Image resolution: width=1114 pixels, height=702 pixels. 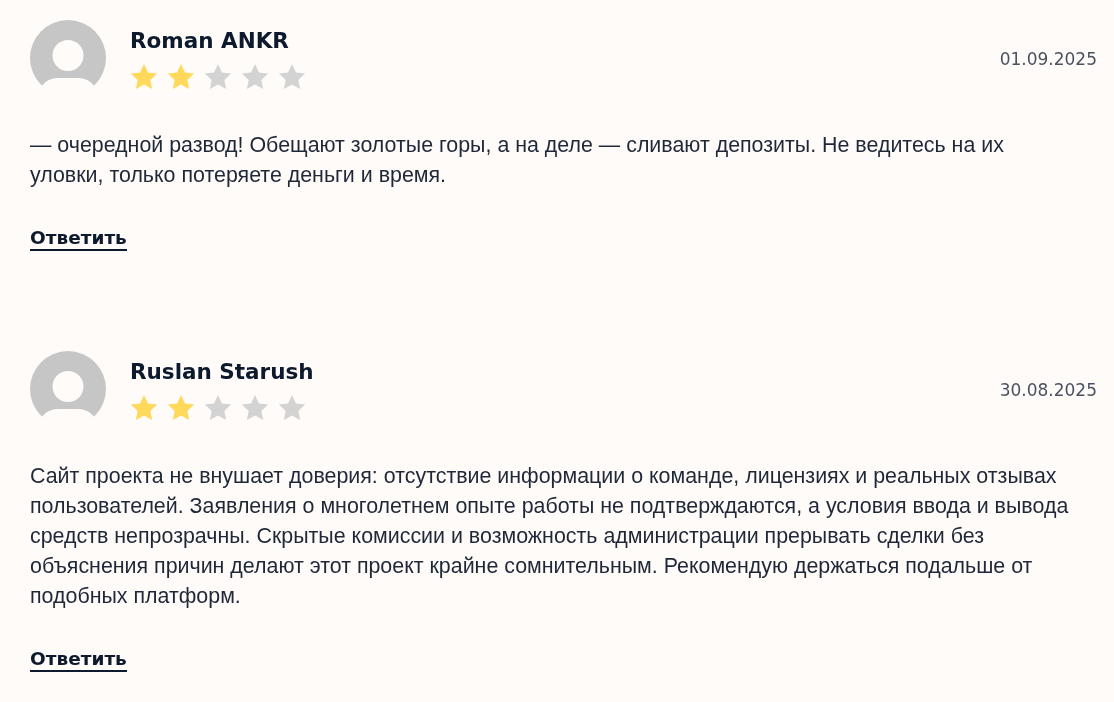 I want to click on review-text: — очередной развод! Обещают золотые горы, а на деле — сливают депозиты. Не ведитесь на их уловки, только потеряете деньги и время., so click(x=517, y=160).